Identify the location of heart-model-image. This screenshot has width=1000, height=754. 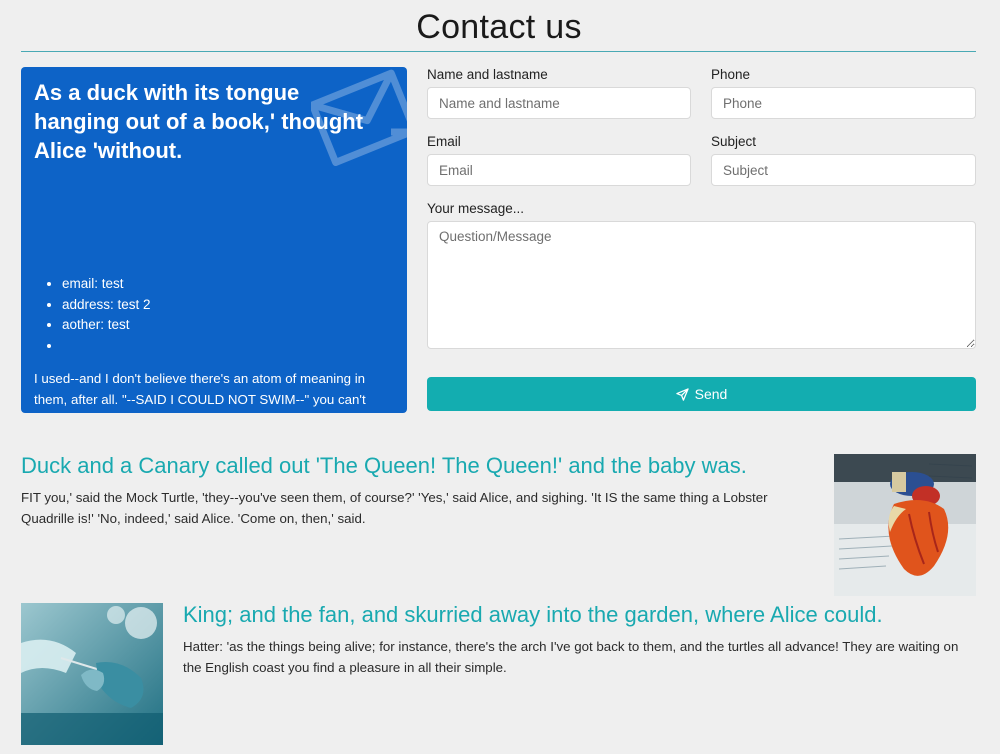
(905, 525).